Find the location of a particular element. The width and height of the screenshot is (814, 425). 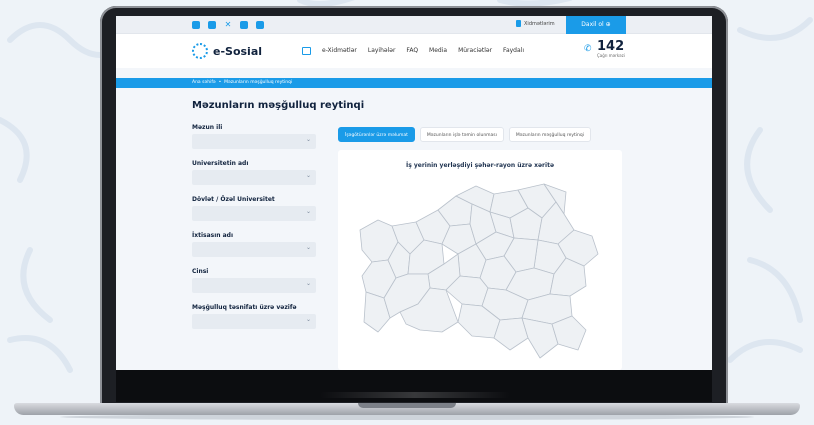

graduation-year-select: ⌄ is located at coordinates (254, 141).